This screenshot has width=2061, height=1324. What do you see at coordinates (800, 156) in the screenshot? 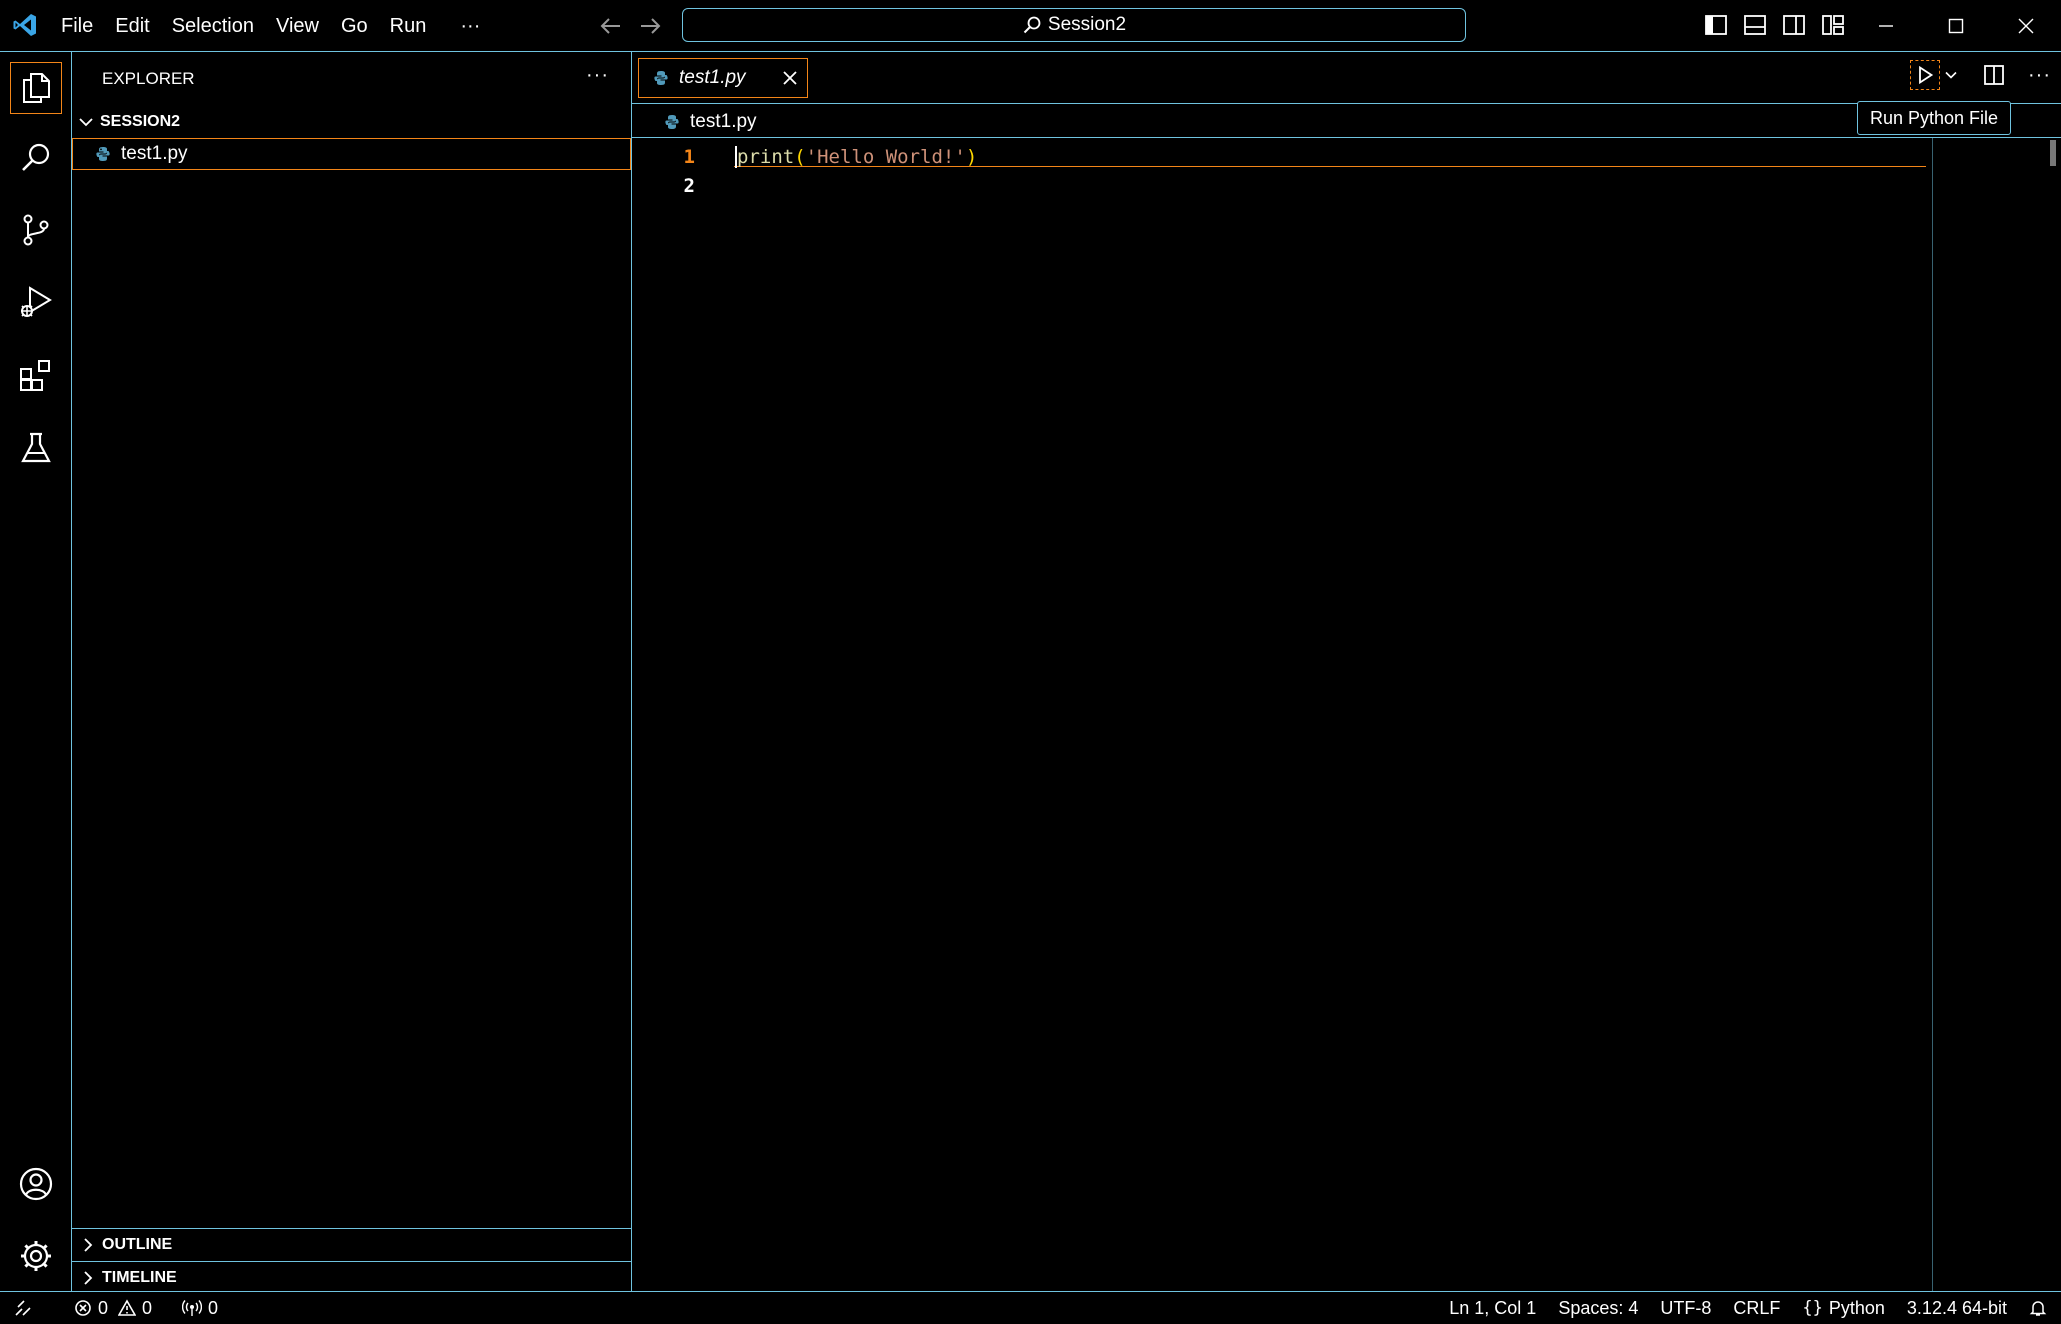
I see `code-token-bracket: (` at bounding box center [800, 156].